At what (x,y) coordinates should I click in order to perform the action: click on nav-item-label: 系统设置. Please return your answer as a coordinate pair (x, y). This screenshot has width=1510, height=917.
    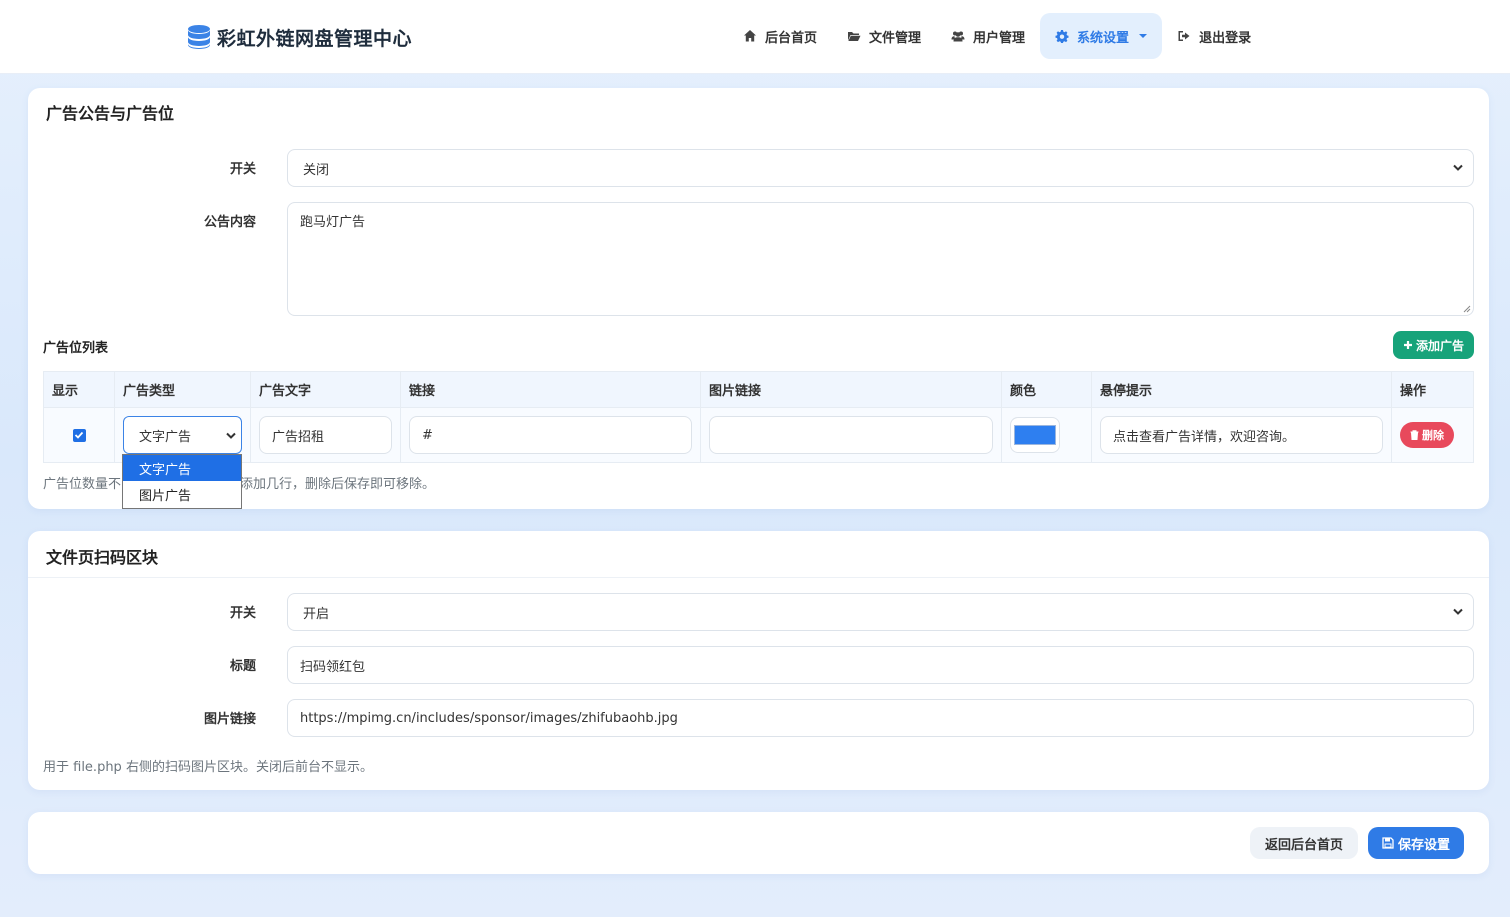
    Looking at the image, I should click on (1103, 38).